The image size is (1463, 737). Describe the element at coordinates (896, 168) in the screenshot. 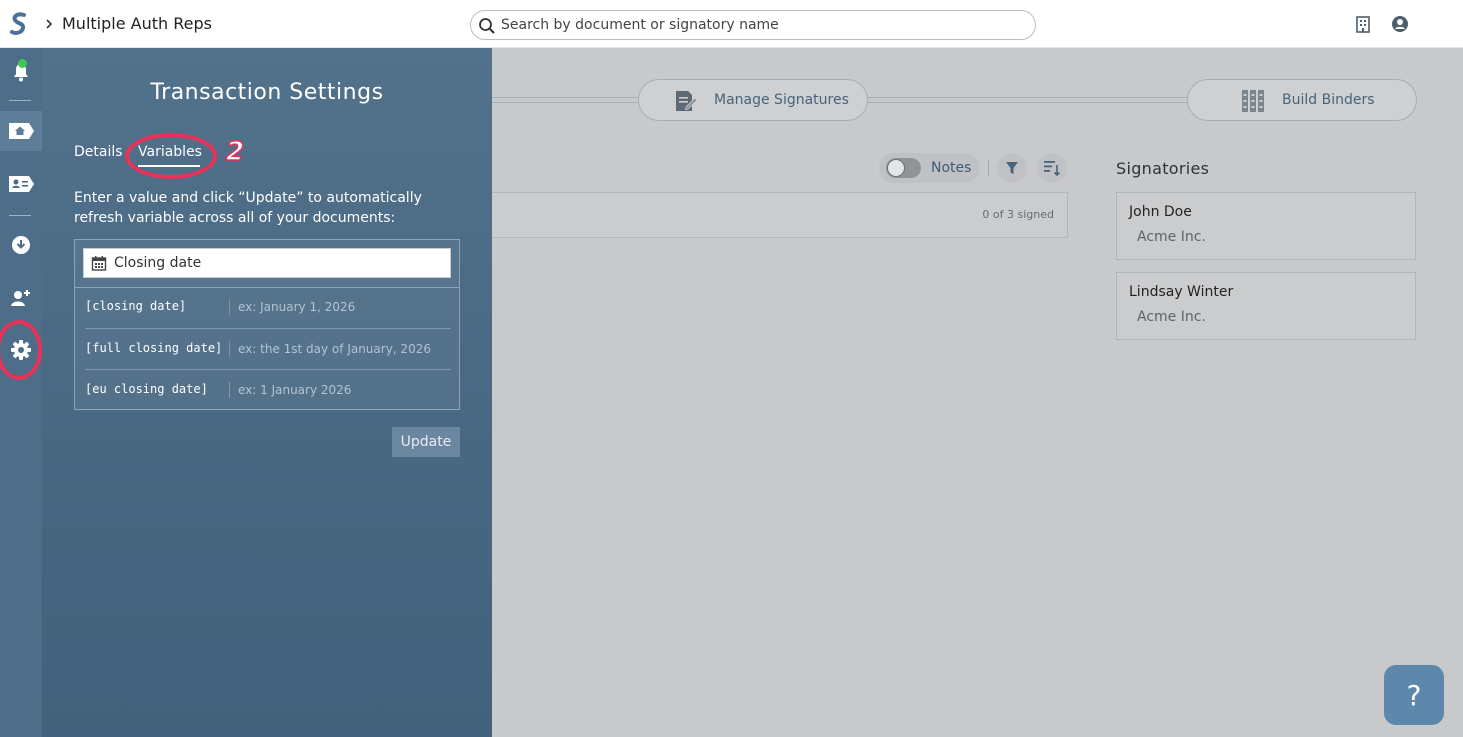

I see `toggle-knob` at that location.